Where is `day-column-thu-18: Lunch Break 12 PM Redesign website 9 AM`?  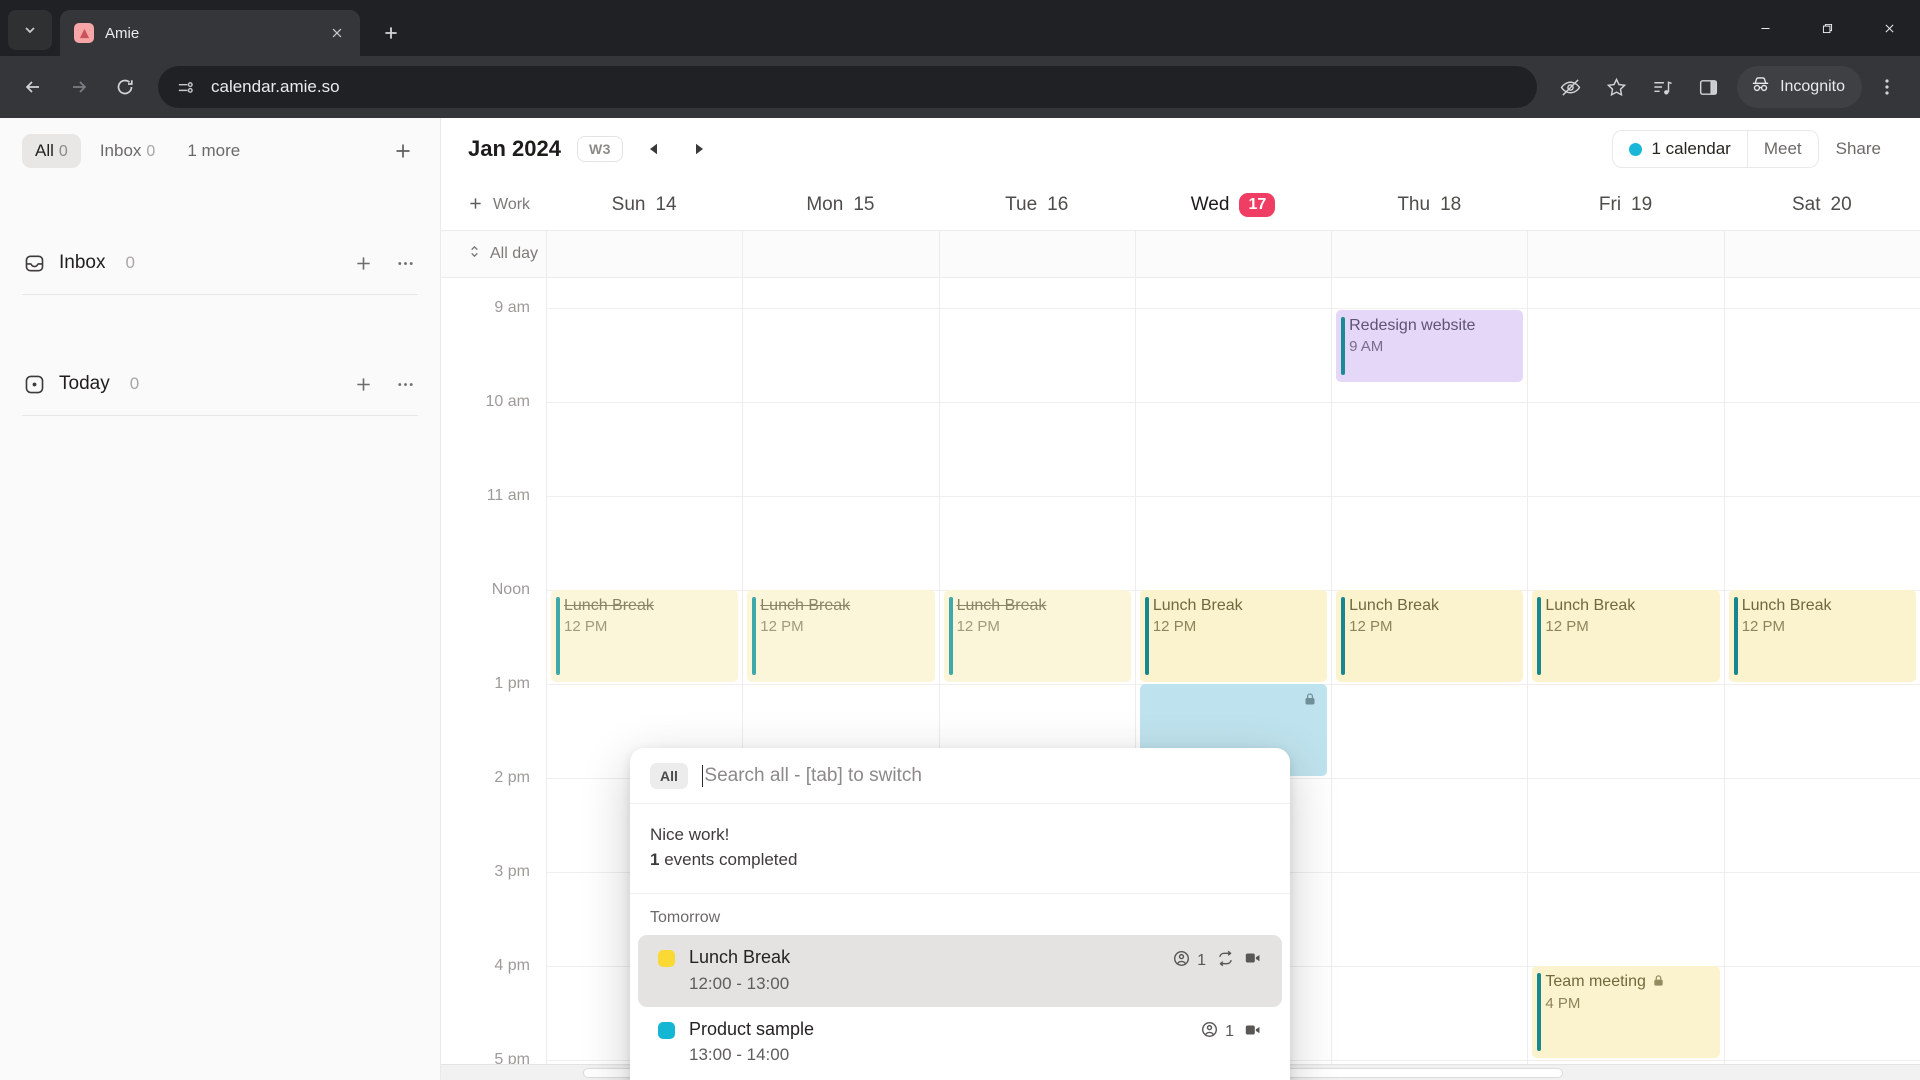
day-column-thu-18: Lunch Break 12 PM Redesign website 9 AM is located at coordinates (1429, 671).